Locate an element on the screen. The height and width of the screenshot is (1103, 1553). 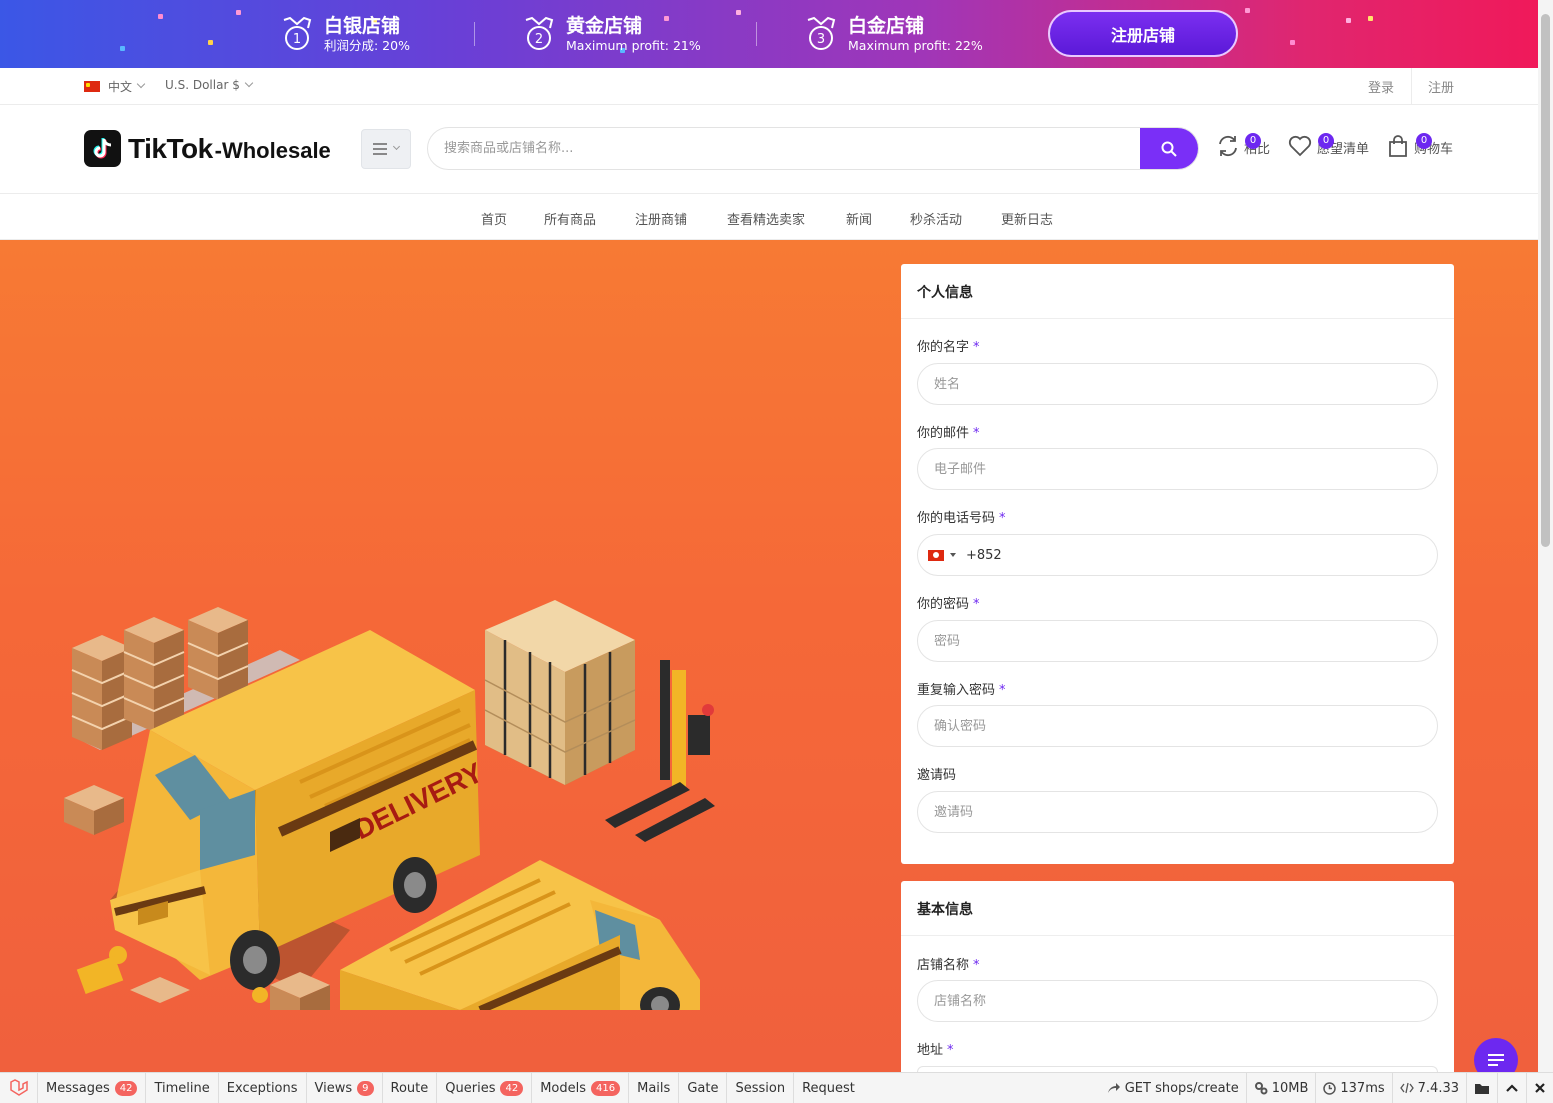
tier-platinum: 3 白金店铺 Maximum profit: 22% is located at coordinates (893, 34).